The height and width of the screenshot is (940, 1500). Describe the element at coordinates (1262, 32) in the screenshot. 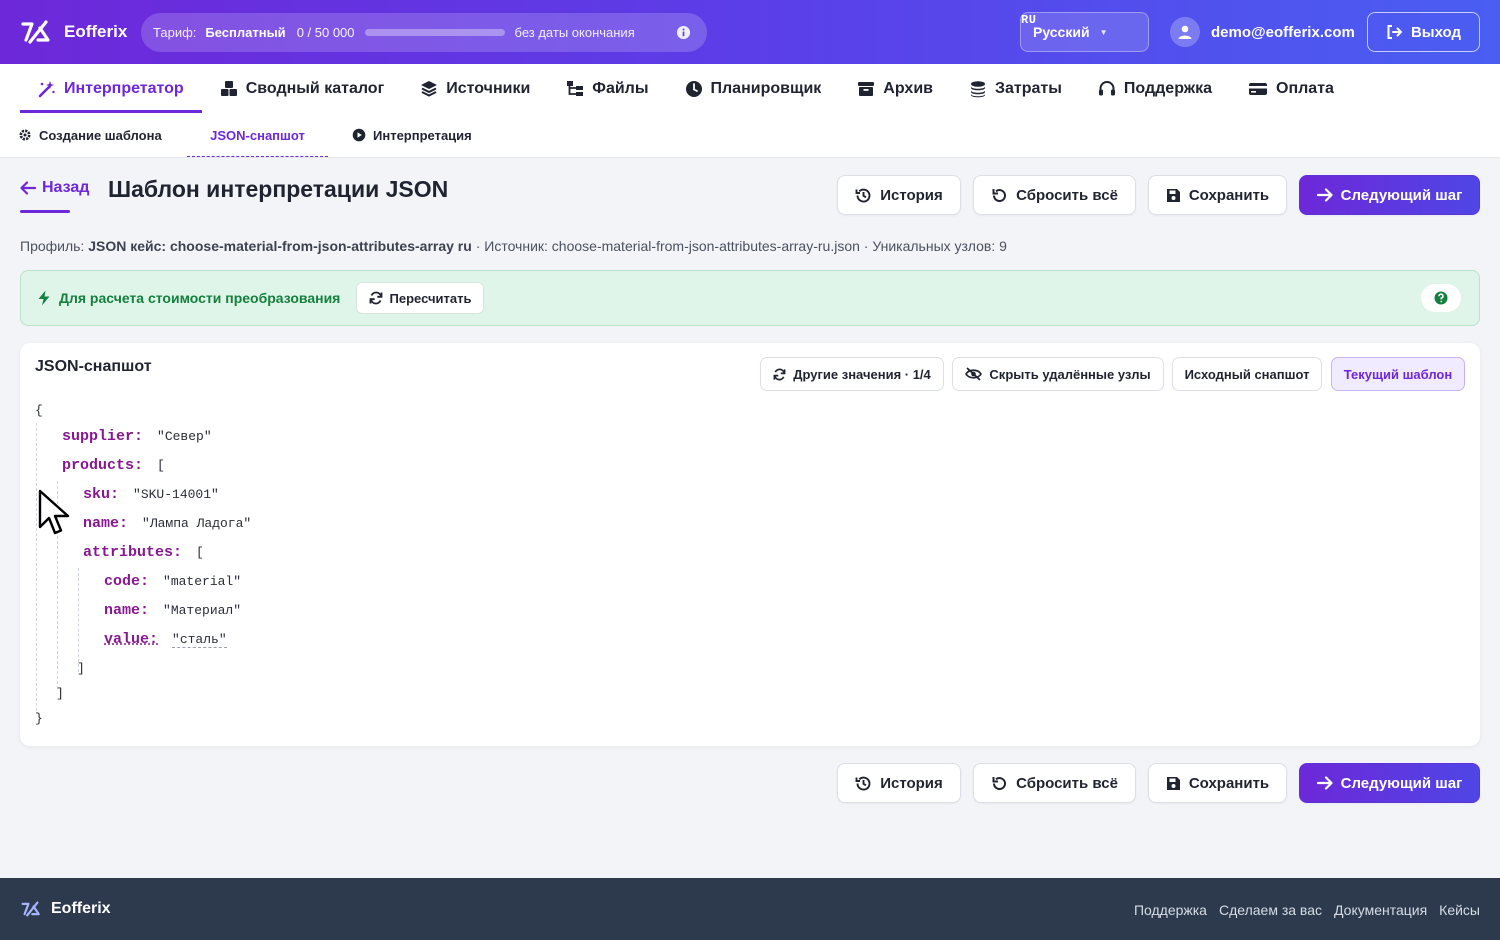

I see `user-menu: demo@eofferix.com` at that location.